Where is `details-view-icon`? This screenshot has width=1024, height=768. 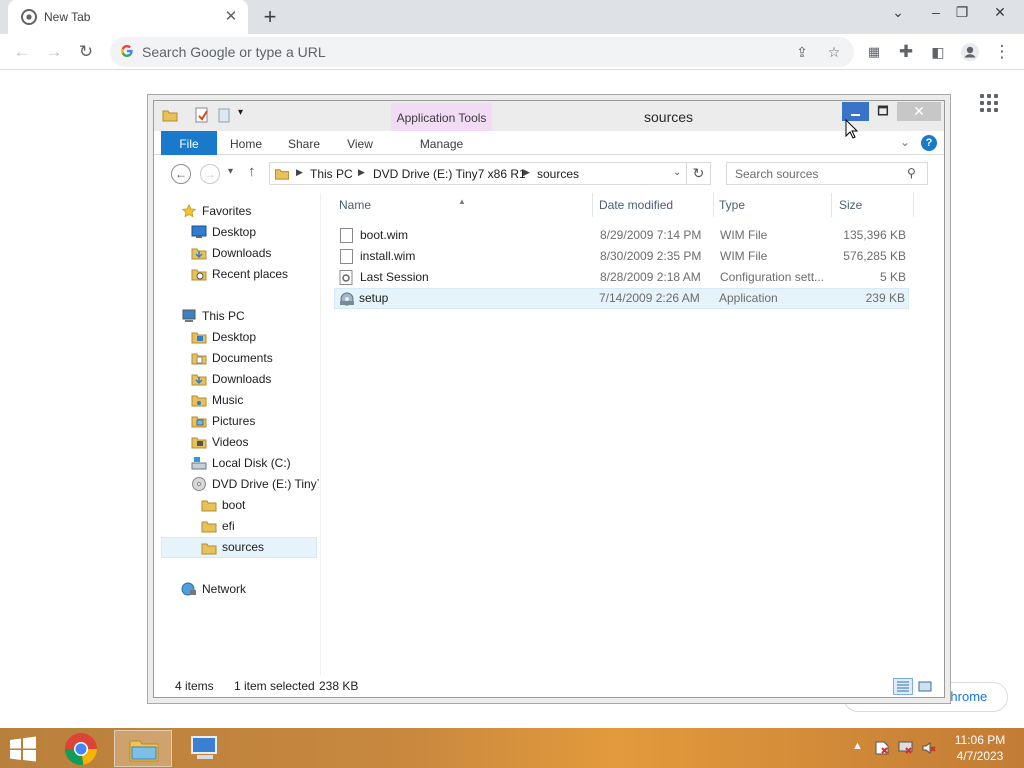 details-view-icon is located at coordinates (903, 686).